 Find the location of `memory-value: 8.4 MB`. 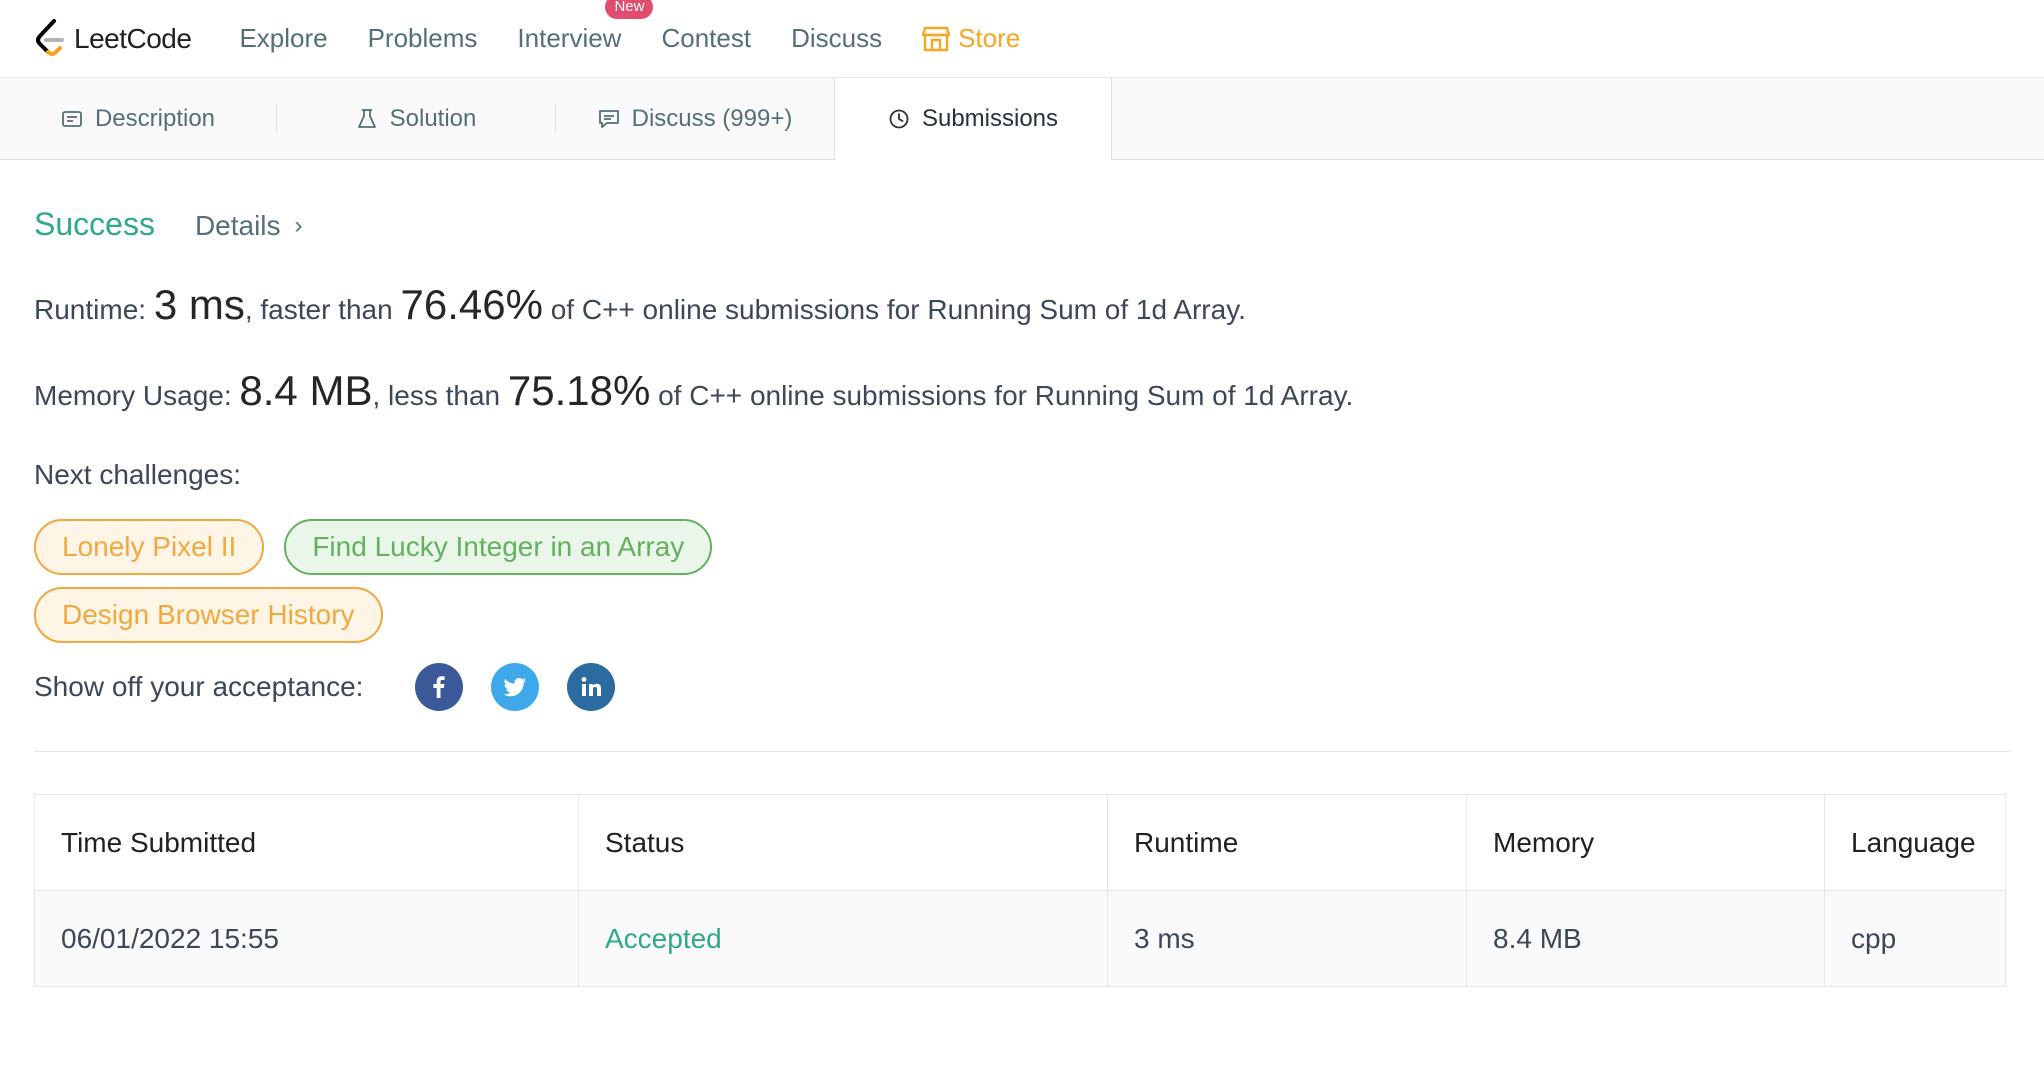

memory-value: 8.4 MB is located at coordinates (306, 390).